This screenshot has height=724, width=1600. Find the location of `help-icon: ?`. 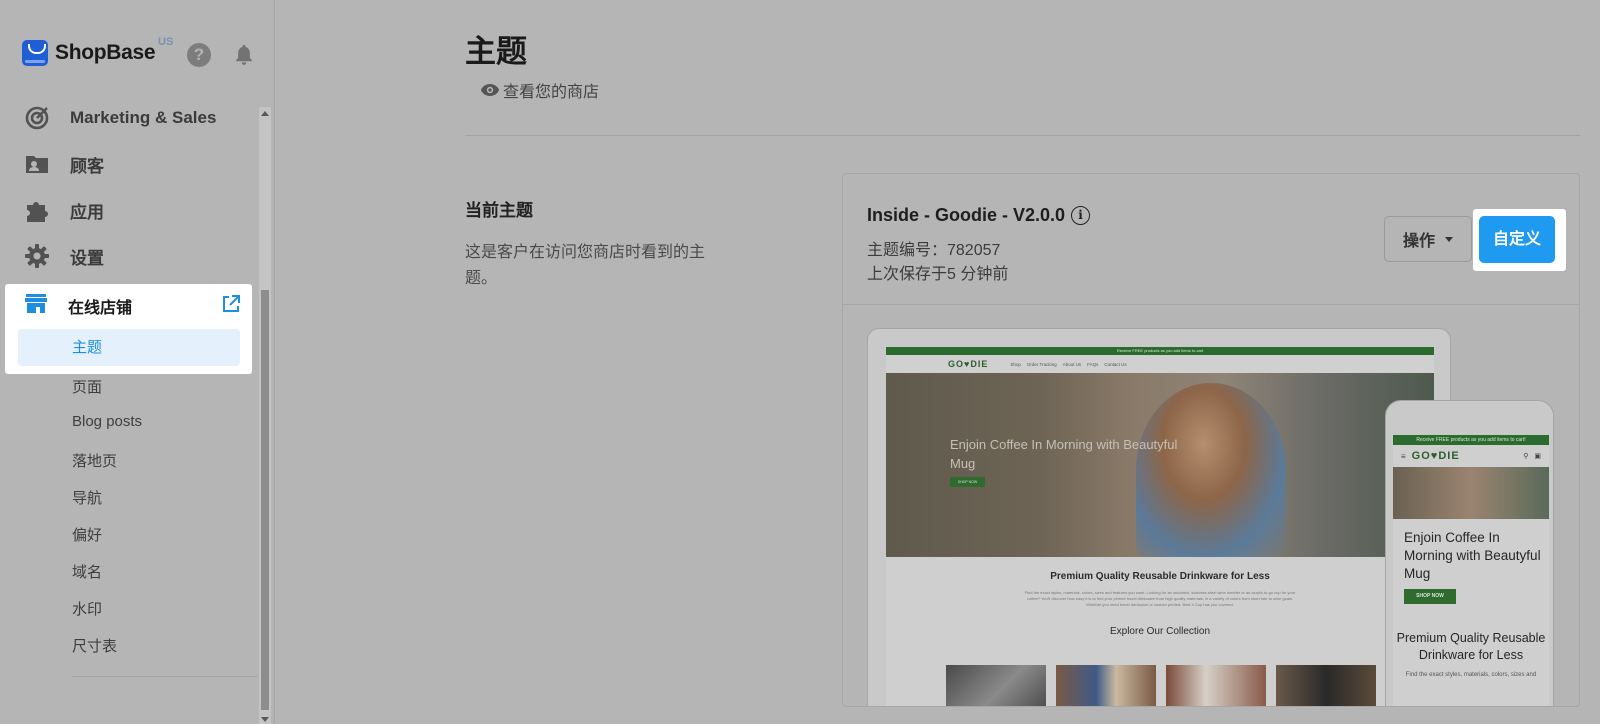

help-icon: ? is located at coordinates (199, 55).